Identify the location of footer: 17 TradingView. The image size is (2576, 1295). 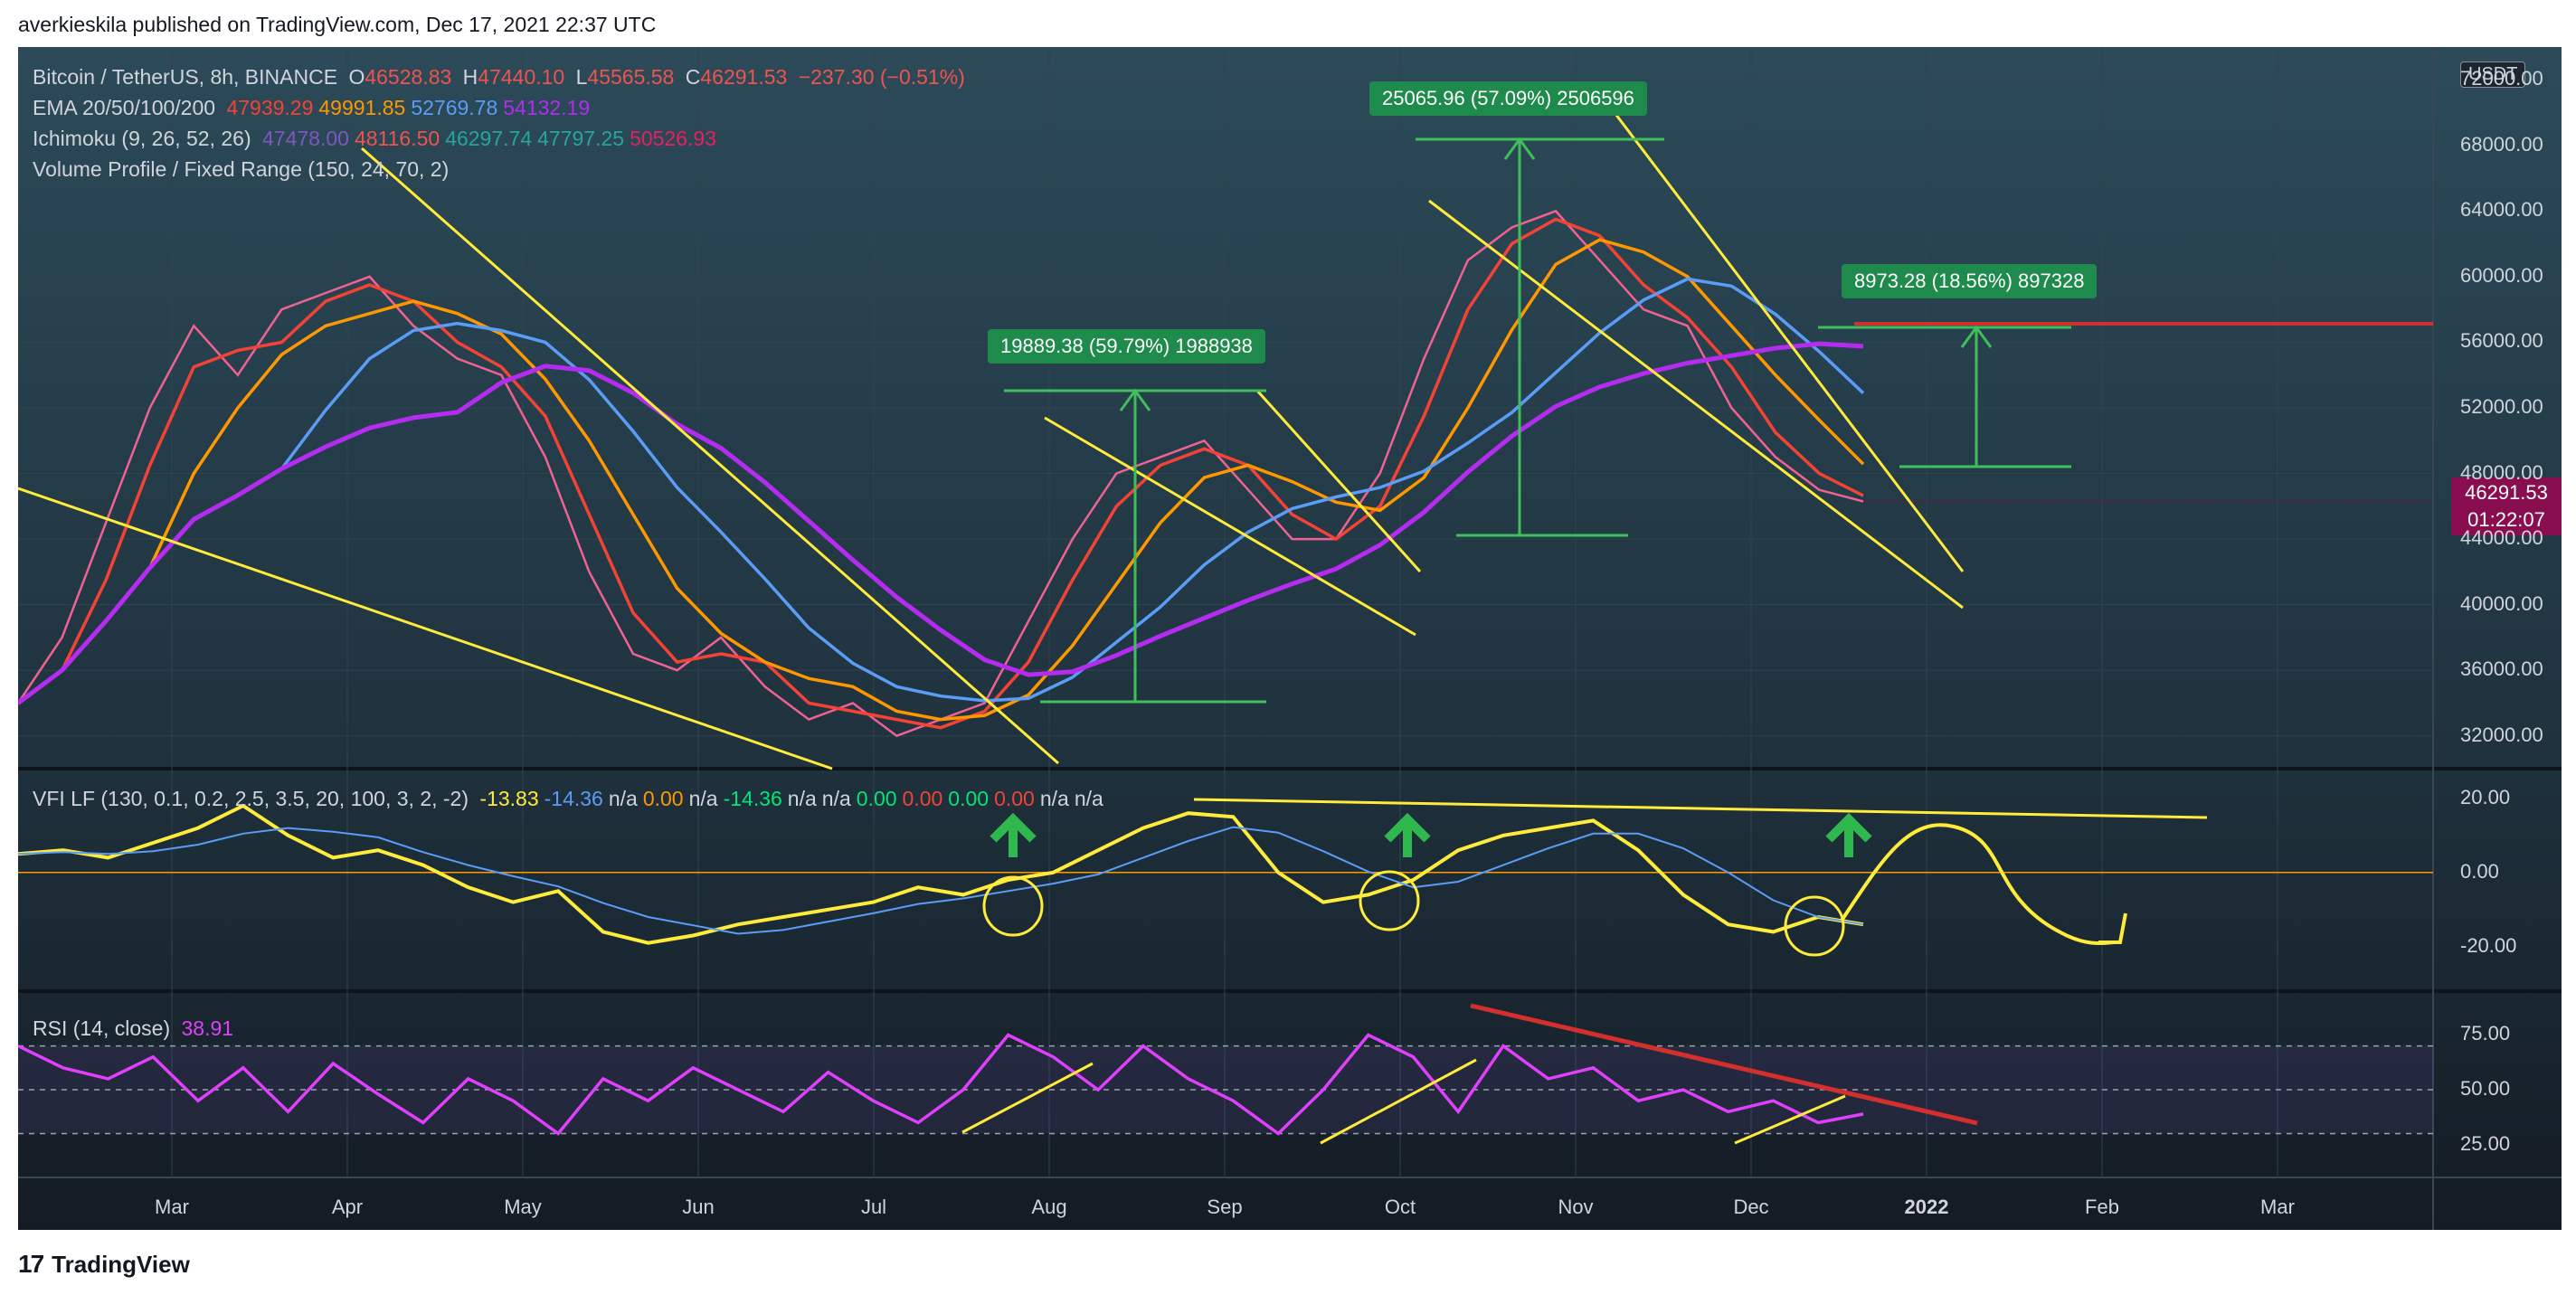
(104, 1264).